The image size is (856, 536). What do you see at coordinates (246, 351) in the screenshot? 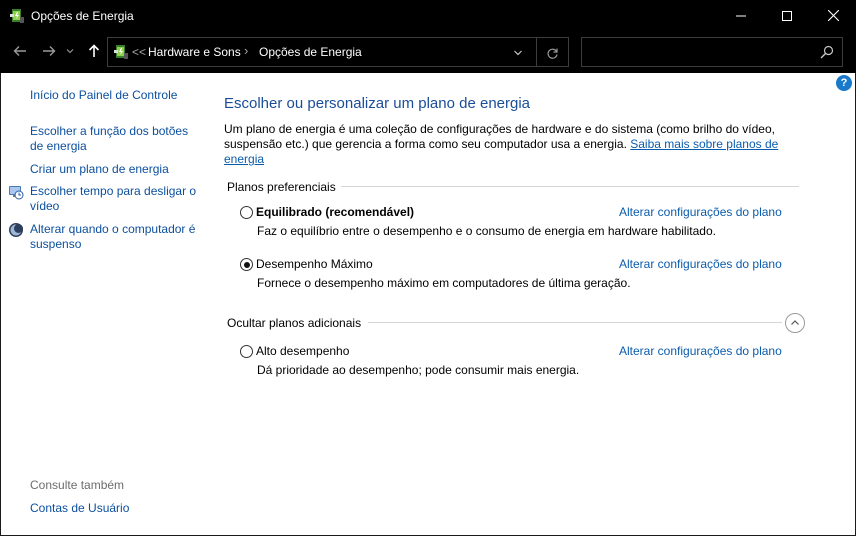
I see `plan-radio-high-performance` at bounding box center [246, 351].